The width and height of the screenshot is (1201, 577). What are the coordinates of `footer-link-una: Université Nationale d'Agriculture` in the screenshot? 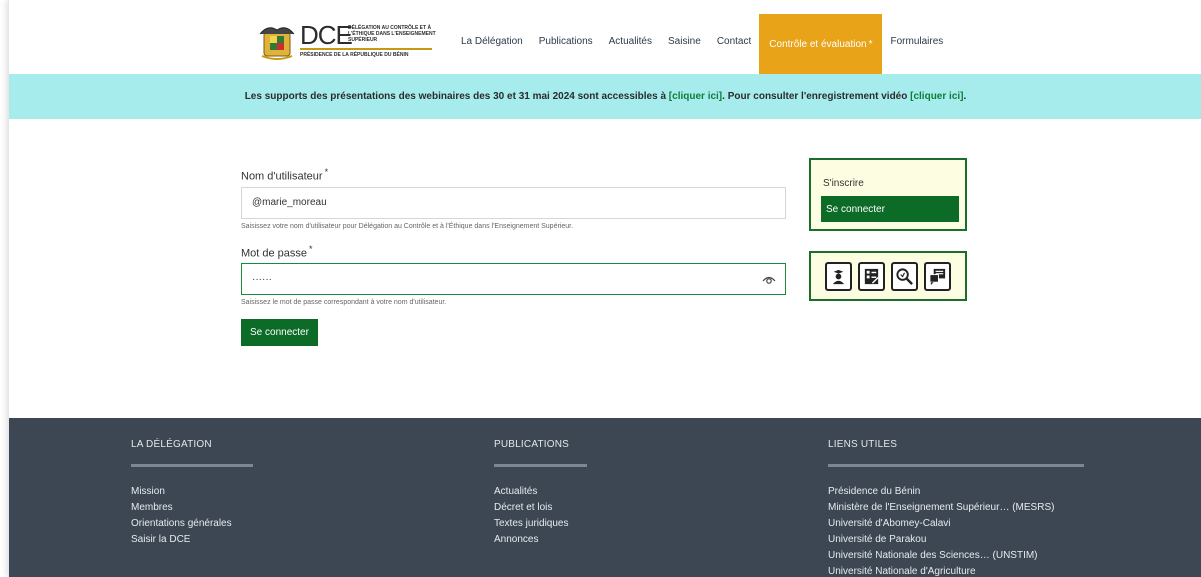 It's located at (956, 570).